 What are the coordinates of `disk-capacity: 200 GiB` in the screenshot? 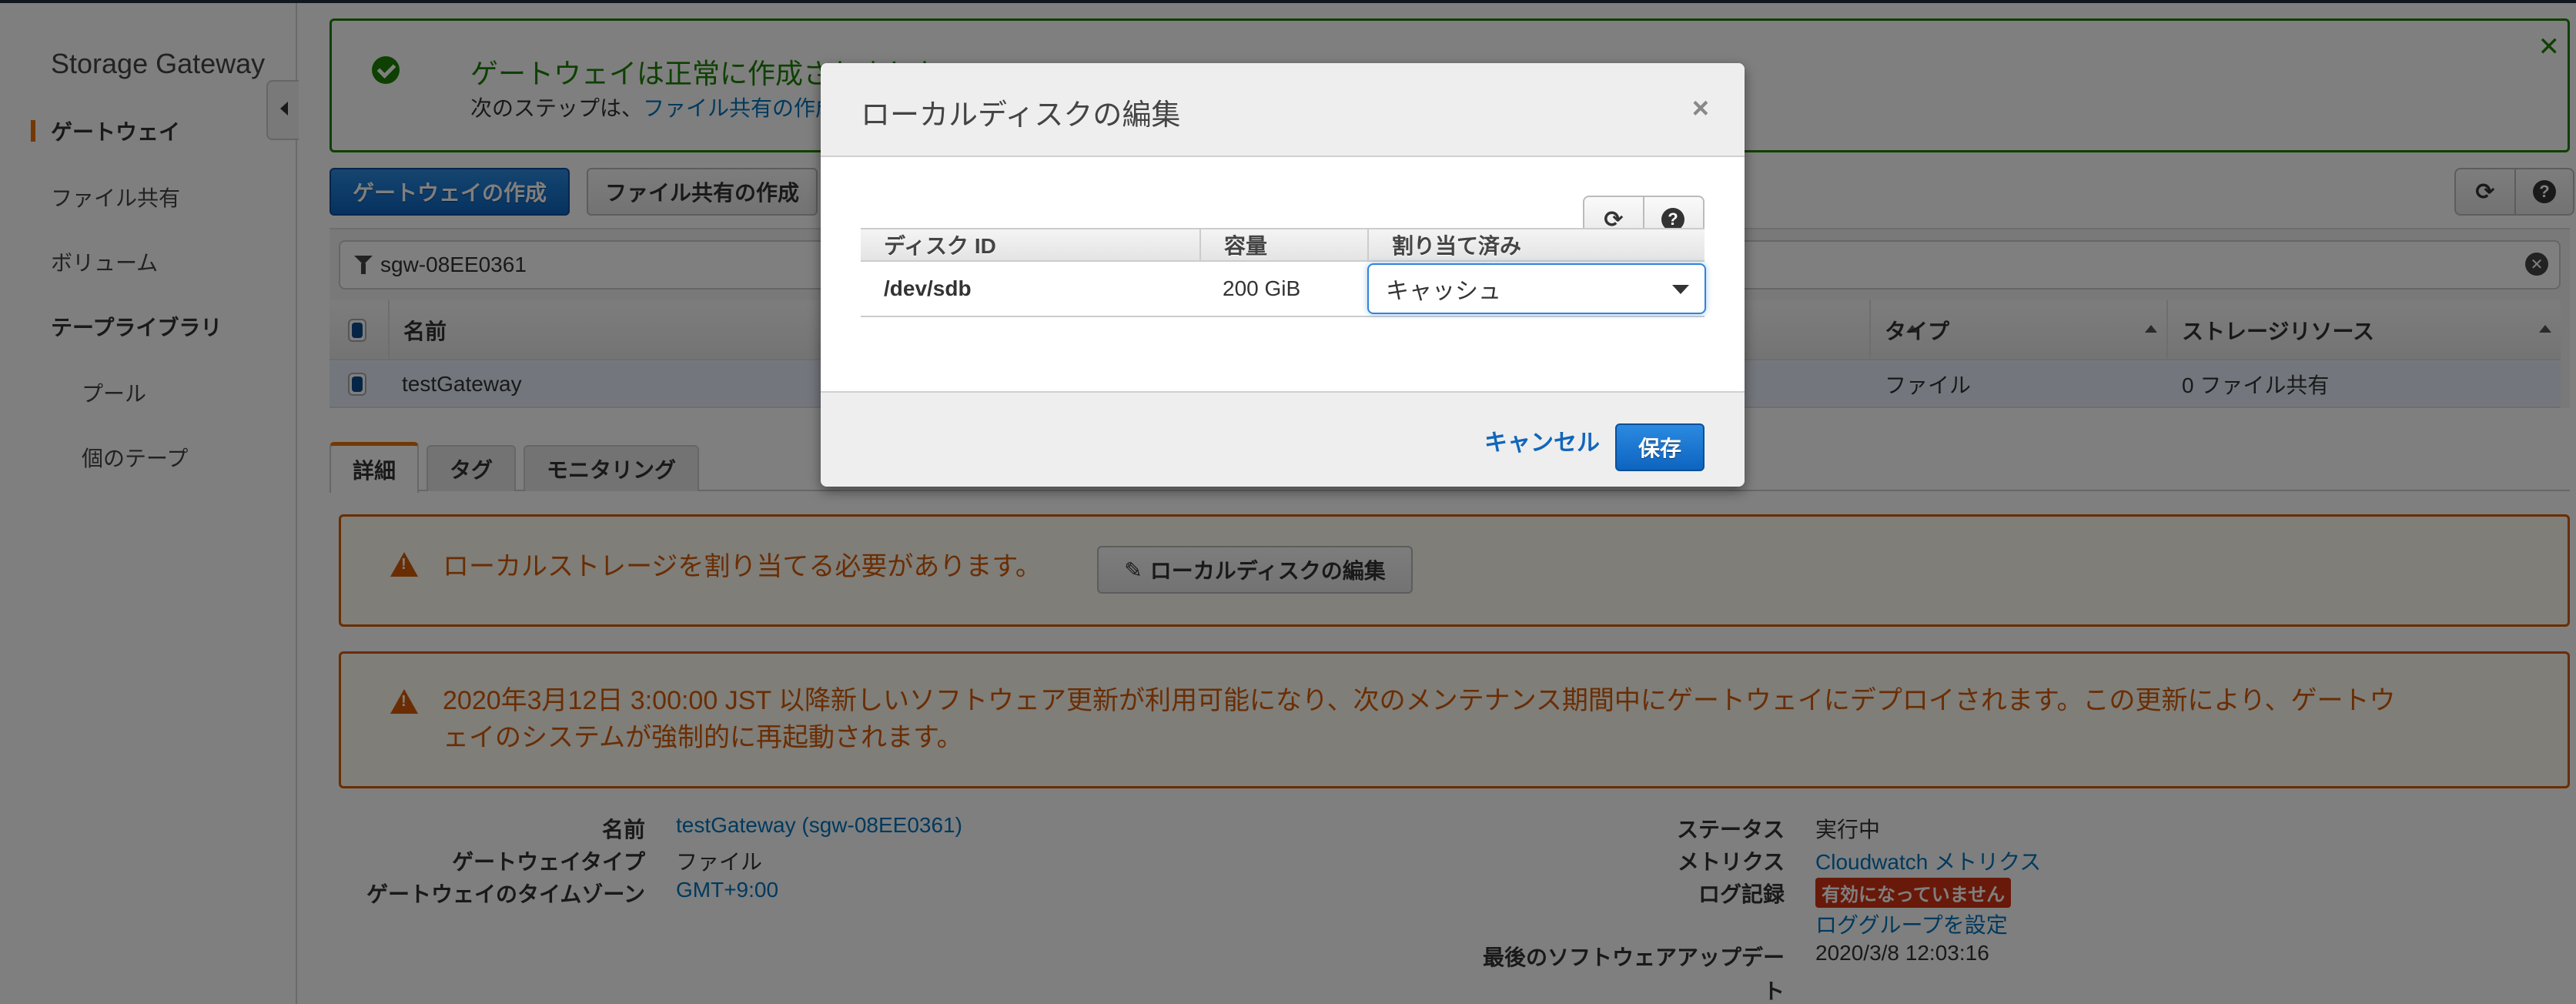 It's located at (1262, 288).